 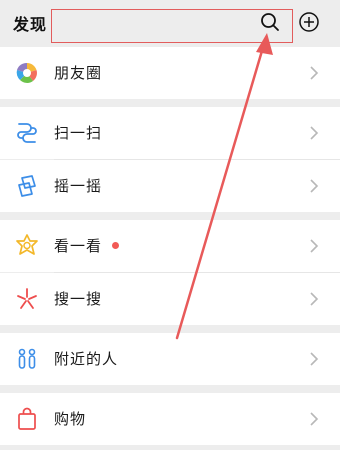 I want to click on list-item-label: 看一看, so click(x=78, y=246).